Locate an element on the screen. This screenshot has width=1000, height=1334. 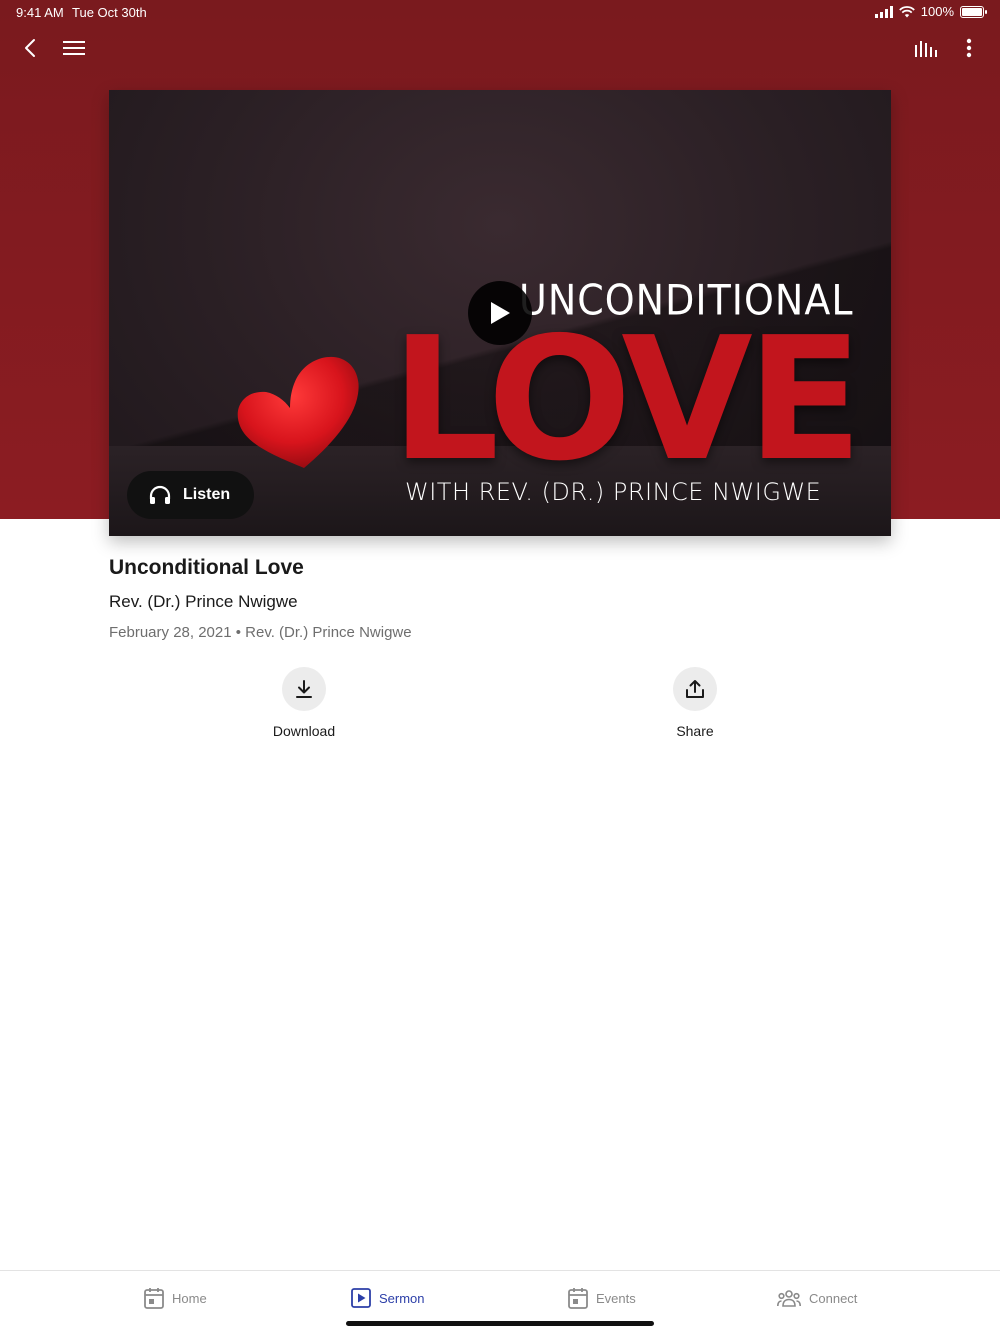
battery-percent: 100% is located at coordinates (937, 11).